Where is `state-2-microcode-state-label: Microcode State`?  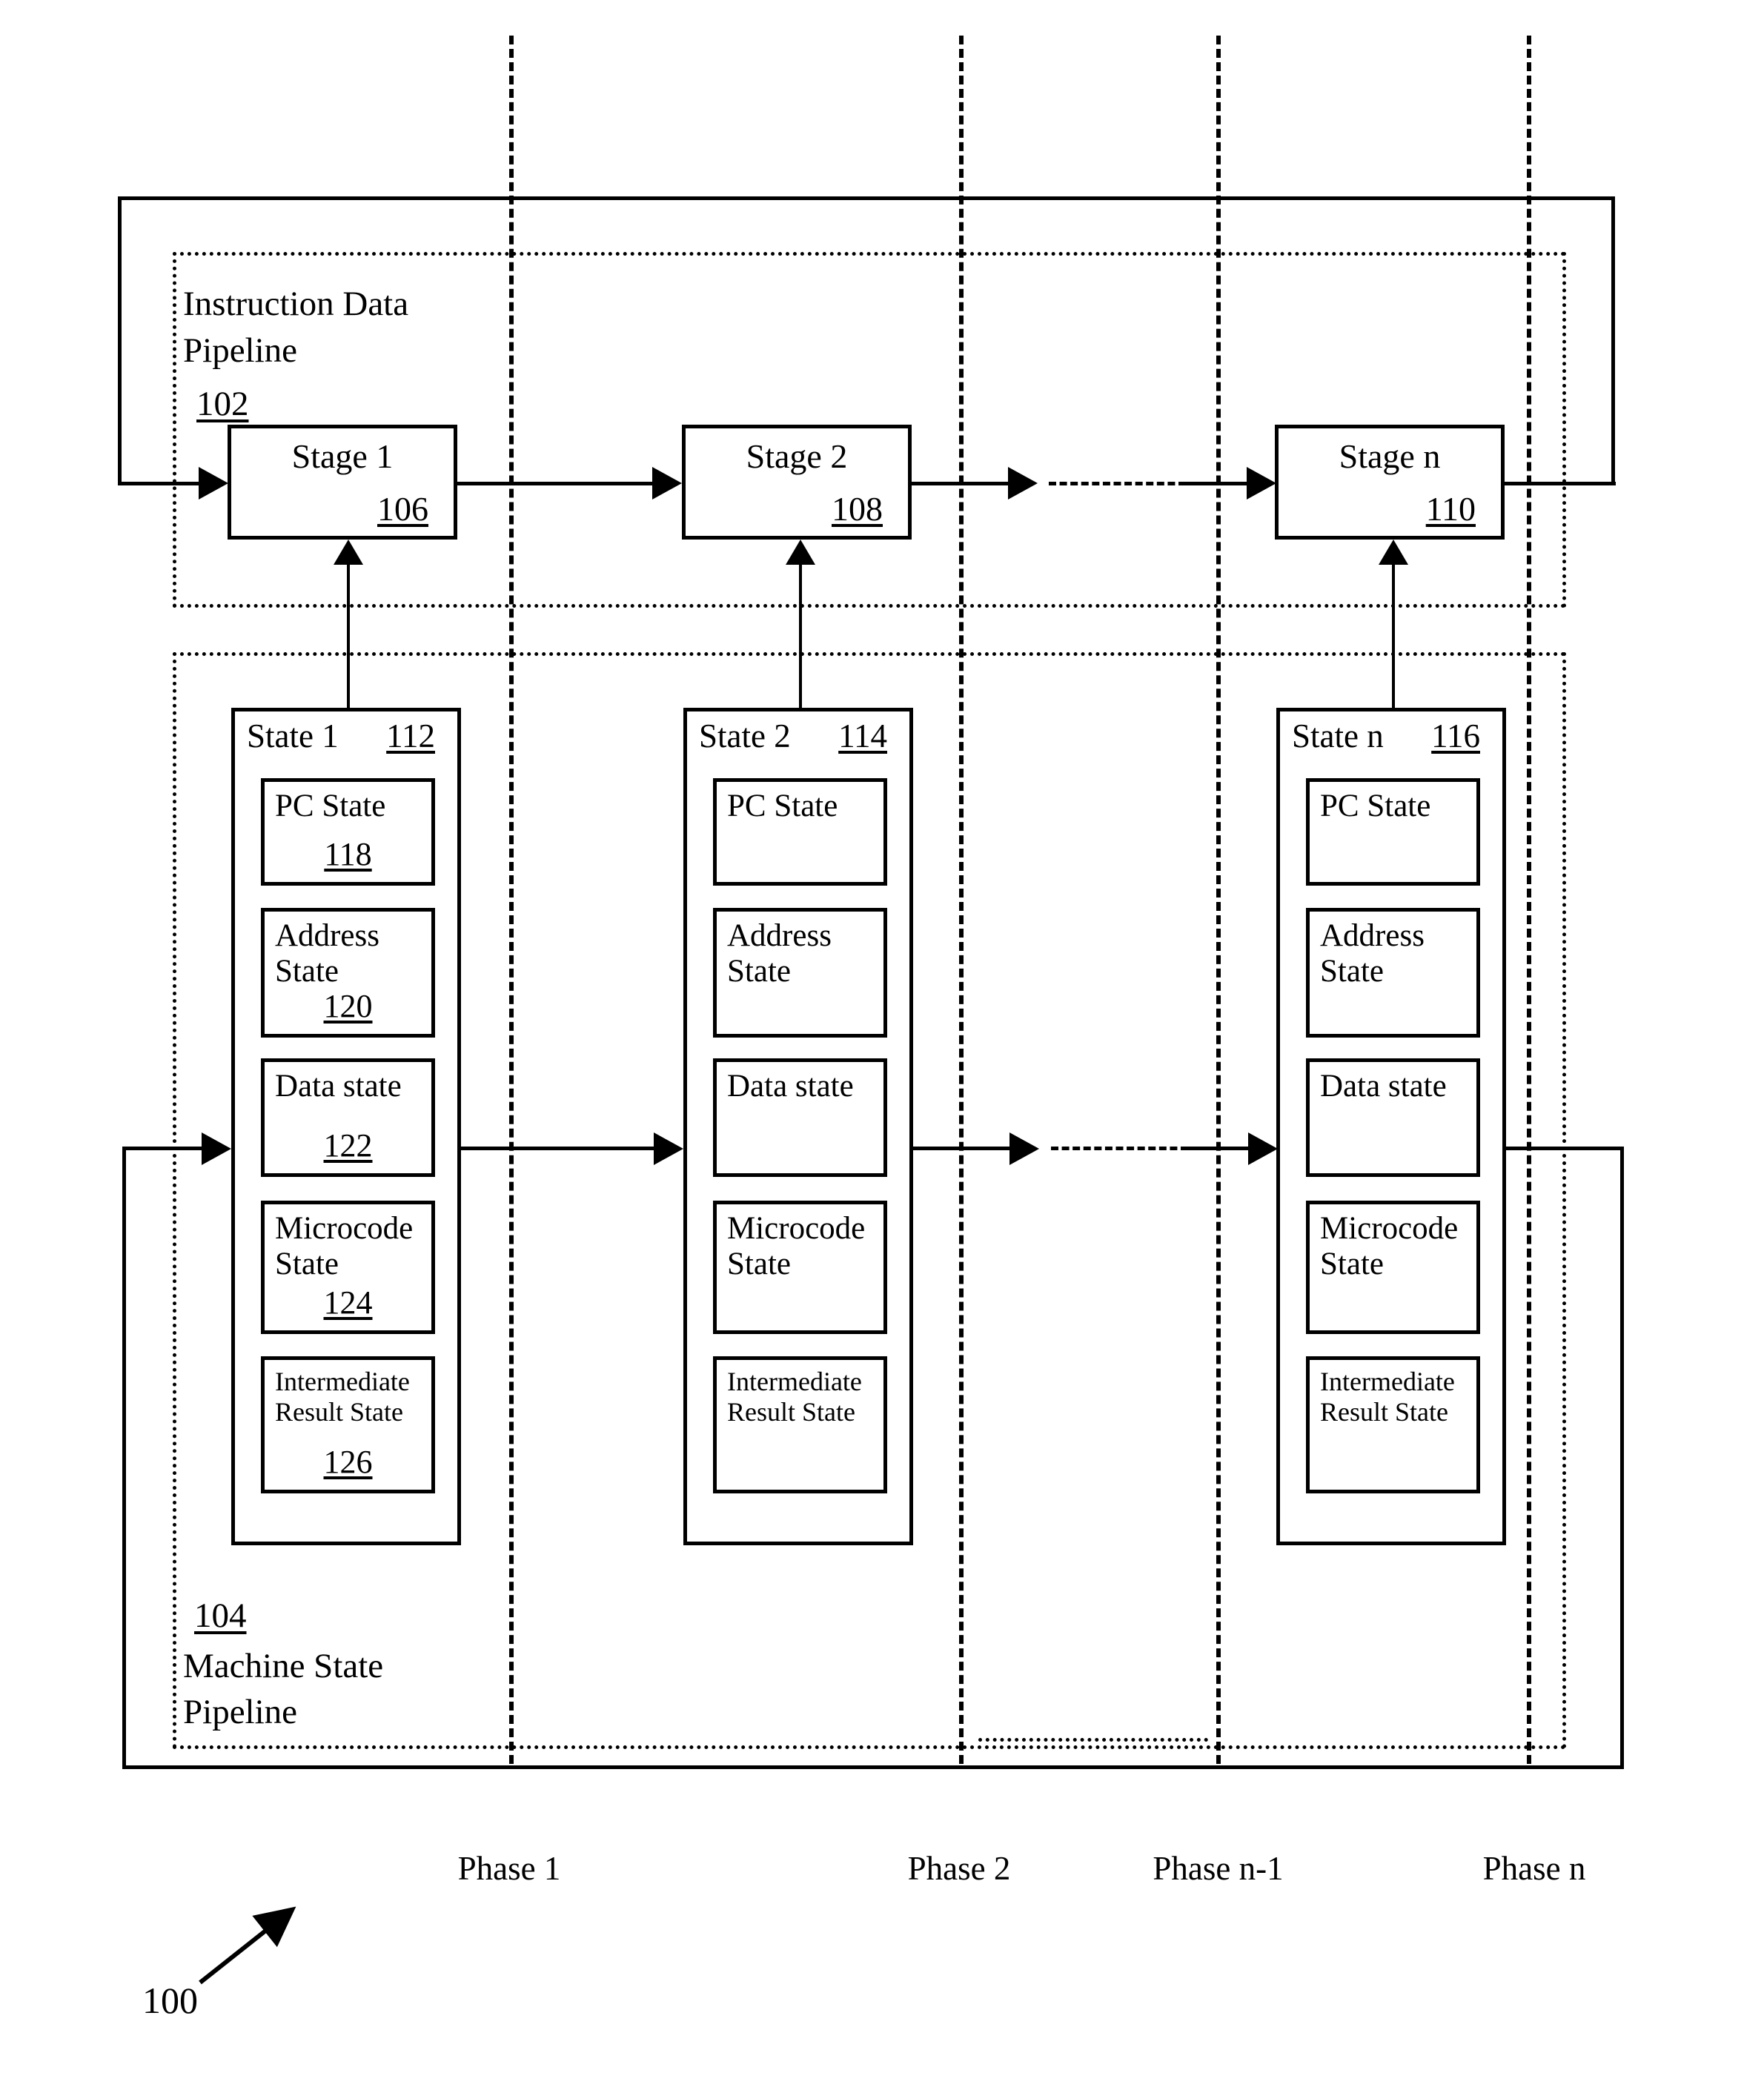 state-2-microcode-state-label: Microcode State is located at coordinates (796, 1246).